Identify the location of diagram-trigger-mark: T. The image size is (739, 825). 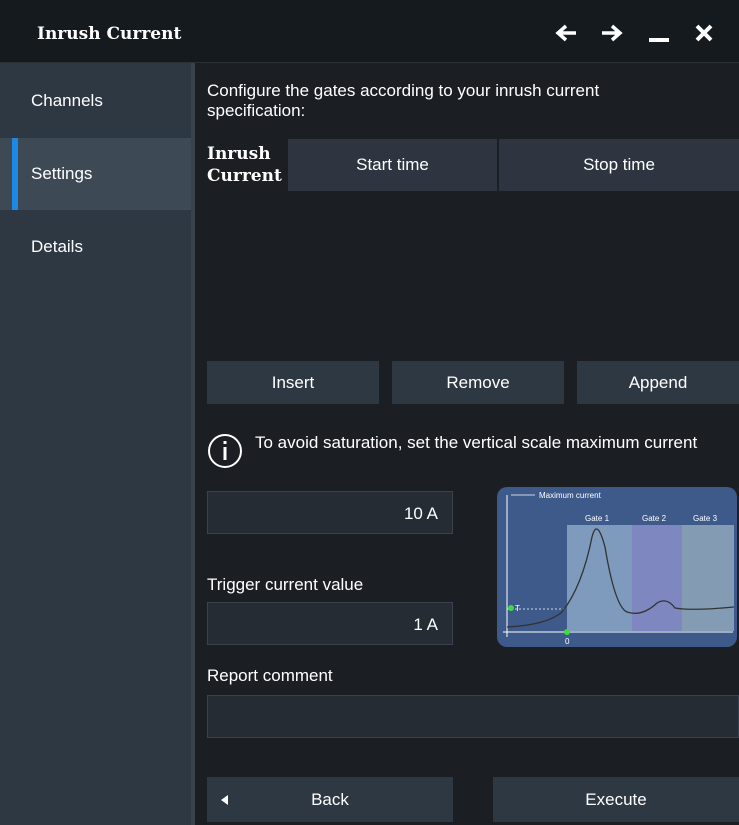
(517, 608).